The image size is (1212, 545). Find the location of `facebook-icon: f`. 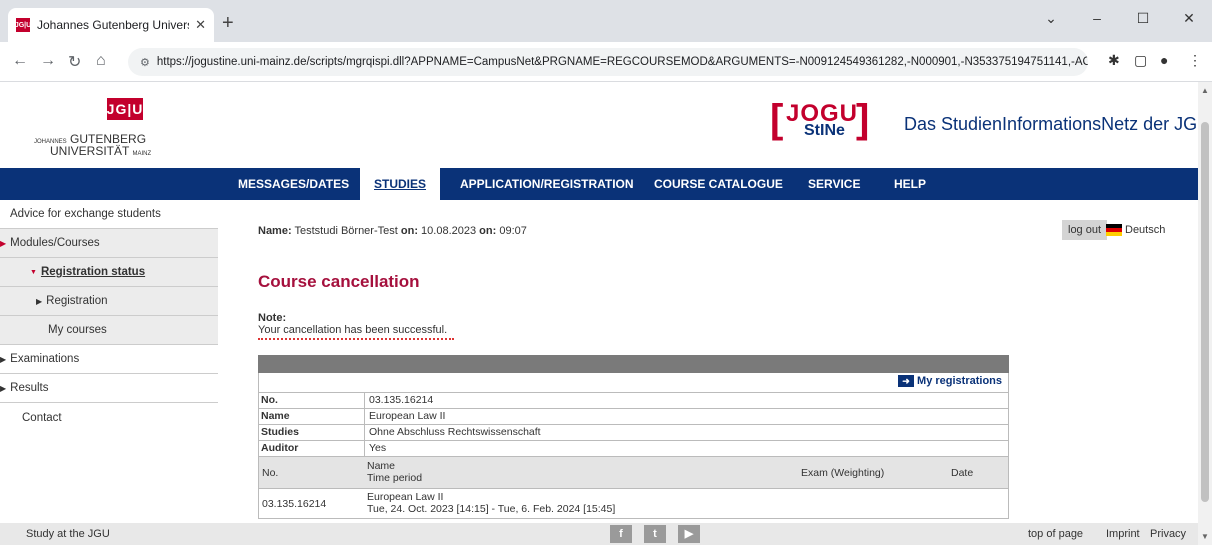

facebook-icon: f is located at coordinates (621, 534).